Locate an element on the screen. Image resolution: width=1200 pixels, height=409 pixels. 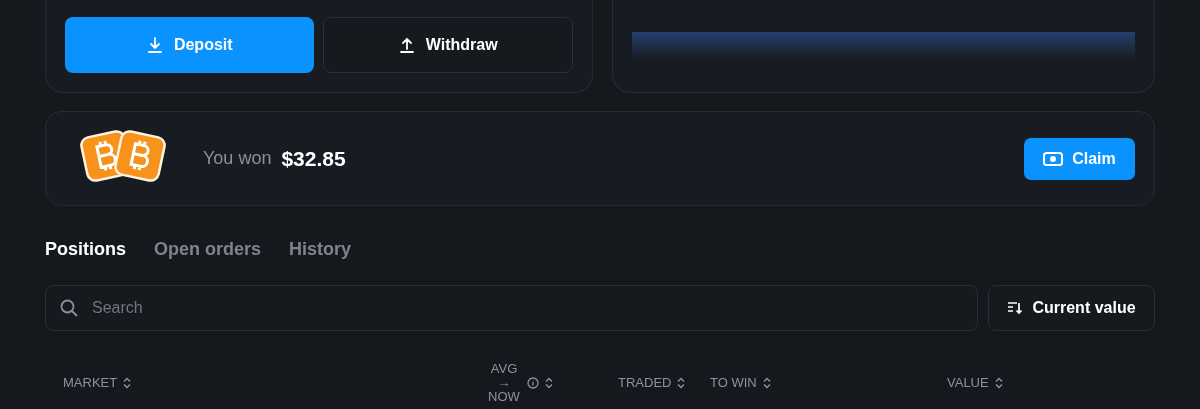
tab: Positions is located at coordinates (85, 249).